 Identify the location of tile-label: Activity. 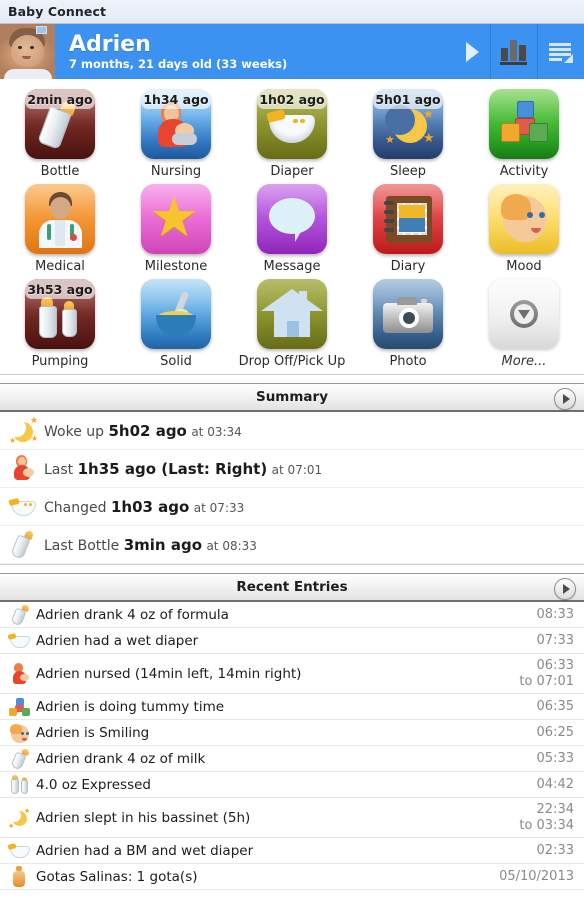
(524, 171).